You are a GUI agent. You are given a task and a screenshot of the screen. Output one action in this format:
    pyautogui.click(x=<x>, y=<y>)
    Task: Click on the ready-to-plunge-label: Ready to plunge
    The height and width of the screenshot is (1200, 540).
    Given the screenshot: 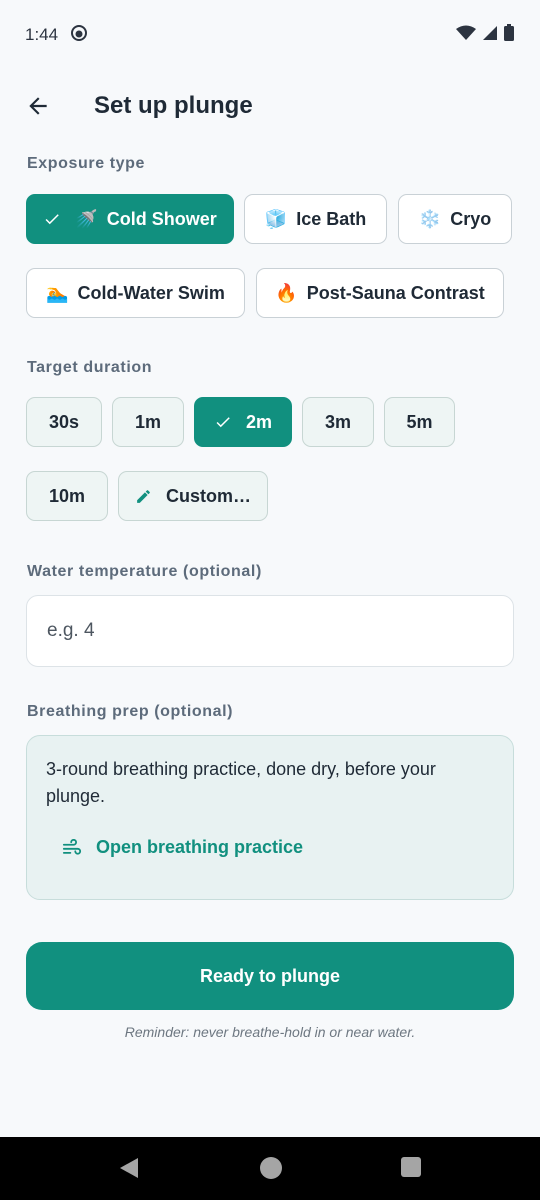 What is the action you would take?
    pyautogui.click(x=269, y=975)
    